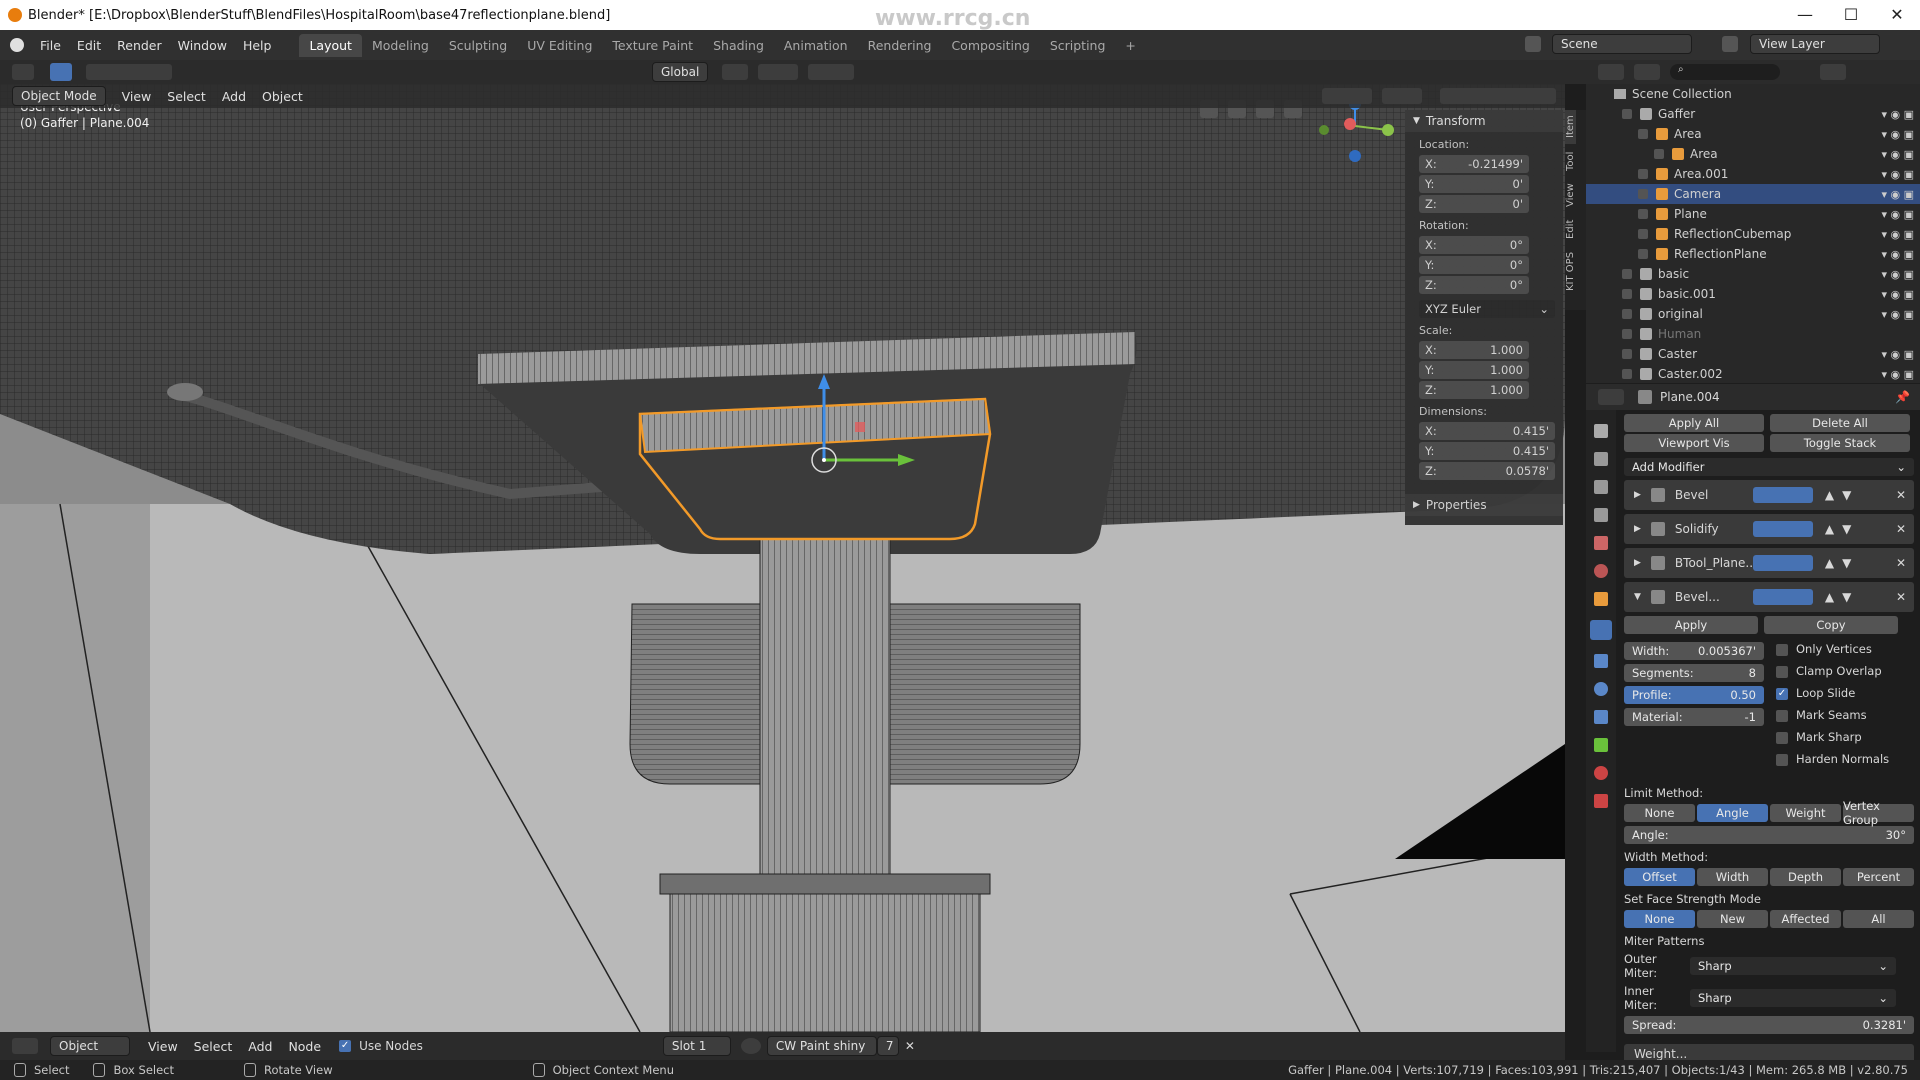  Describe the element at coordinates (1832, 719) in the screenshot. I see `bevel-option-checkbox: Mark Seams` at that location.